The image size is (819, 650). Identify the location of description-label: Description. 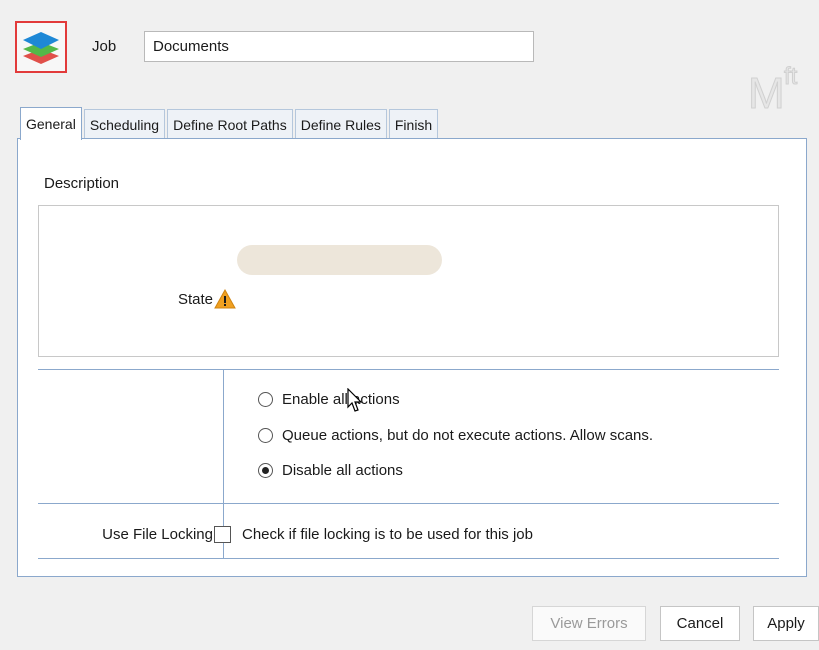
(82, 183).